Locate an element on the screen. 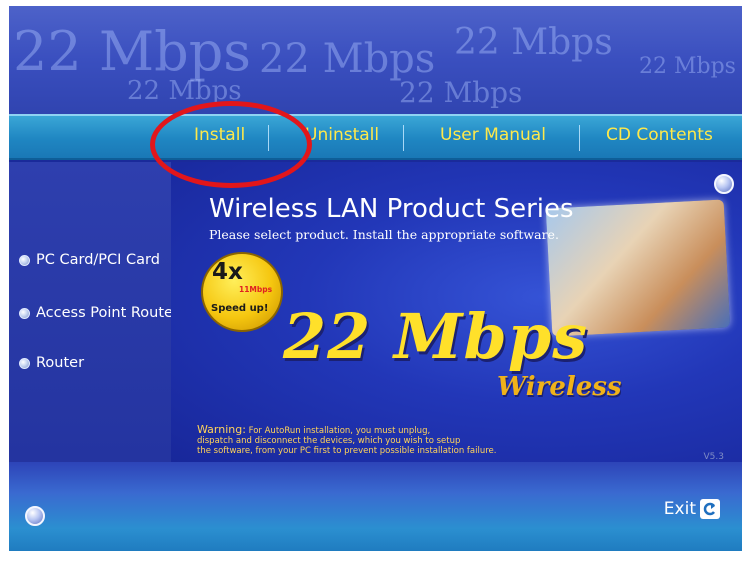  speed-badge: 4x 11Mbps Speed up! is located at coordinates (242, 292).